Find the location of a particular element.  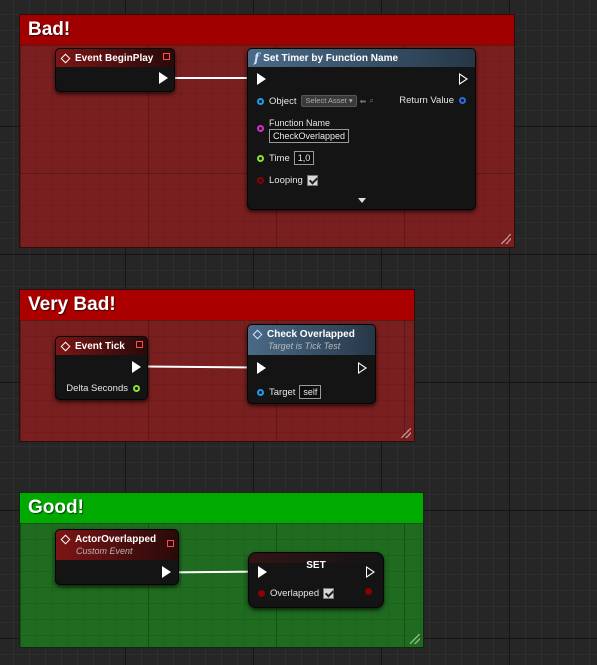

pin-row-return-value: Return Value is located at coordinates (432, 100).